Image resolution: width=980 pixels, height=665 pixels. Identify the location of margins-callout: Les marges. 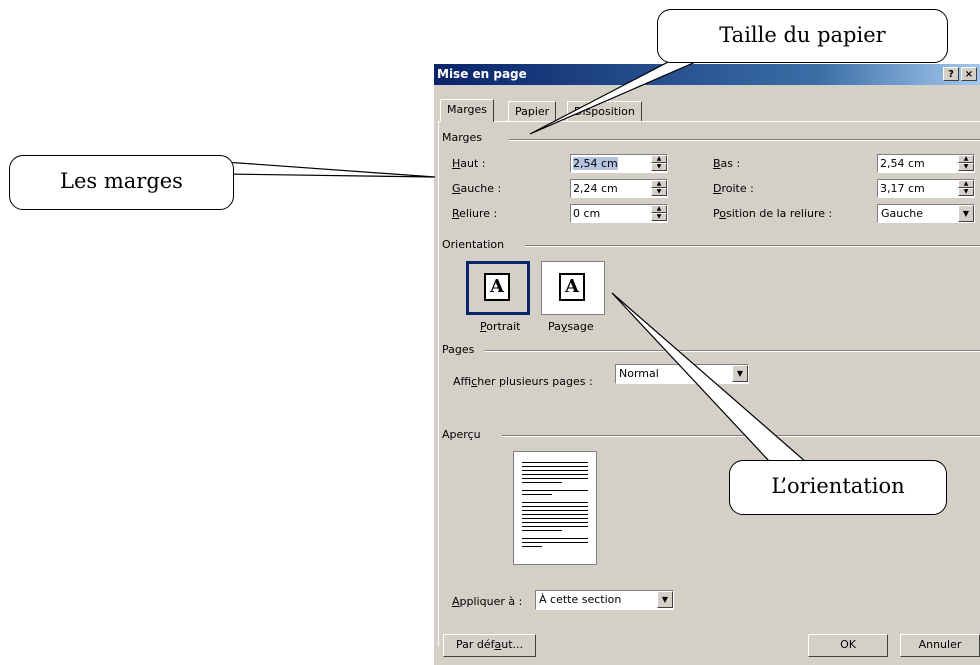
(121, 182).